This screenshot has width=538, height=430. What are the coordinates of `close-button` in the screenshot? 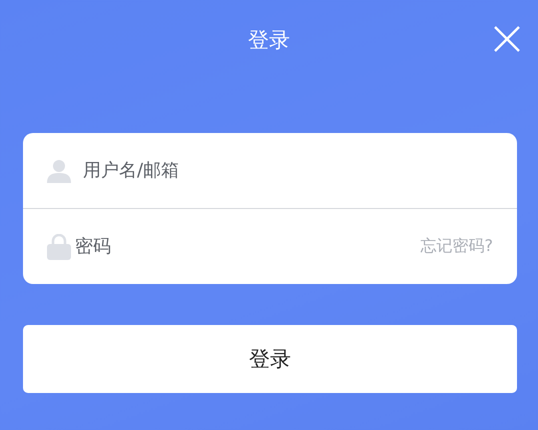 It's located at (507, 39).